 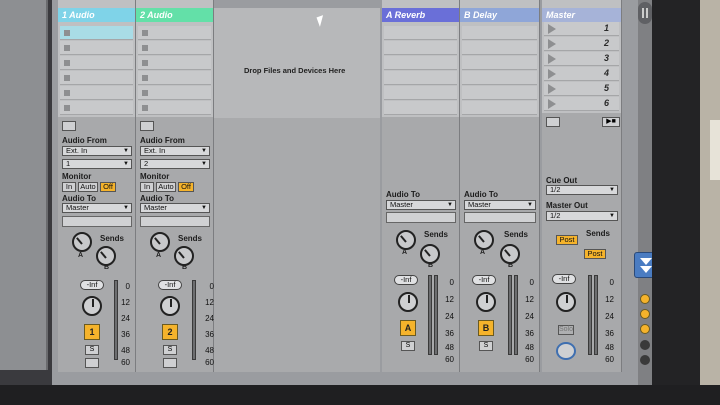 I want to click on cue-out-dropdown: 1/2, so click(x=582, y=190).